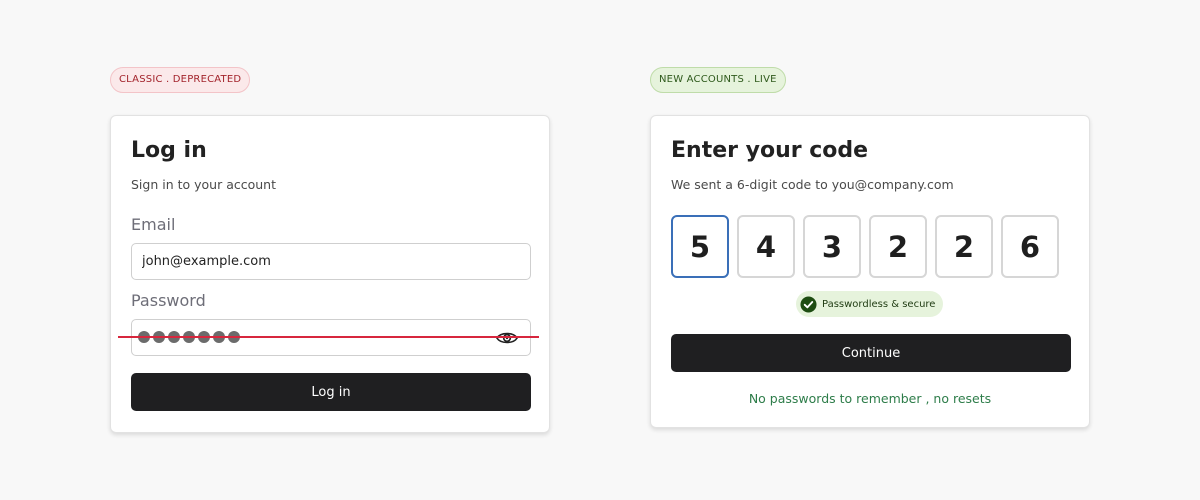 The height and width of the screenshot is (500, 1200). I want to click on secure-badge-label: Passwordless & secure, so click(879, 304).